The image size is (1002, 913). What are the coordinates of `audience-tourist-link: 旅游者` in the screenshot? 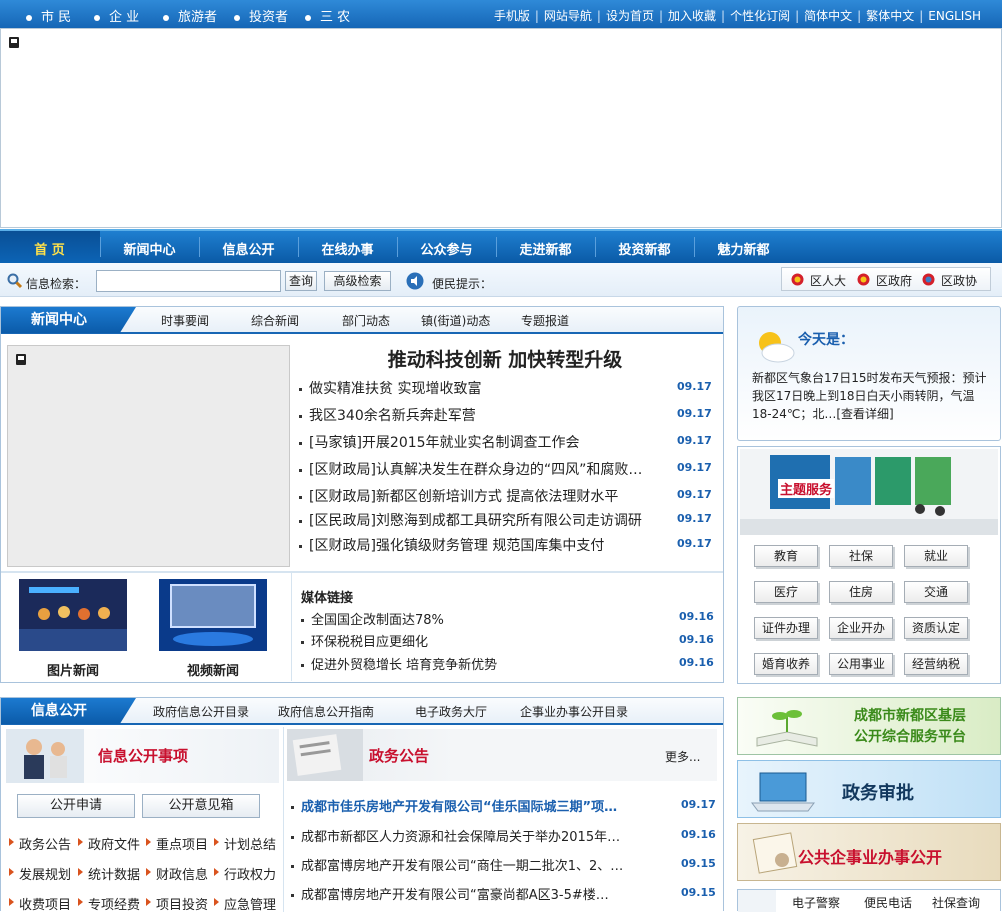 It's located at (190, 15).